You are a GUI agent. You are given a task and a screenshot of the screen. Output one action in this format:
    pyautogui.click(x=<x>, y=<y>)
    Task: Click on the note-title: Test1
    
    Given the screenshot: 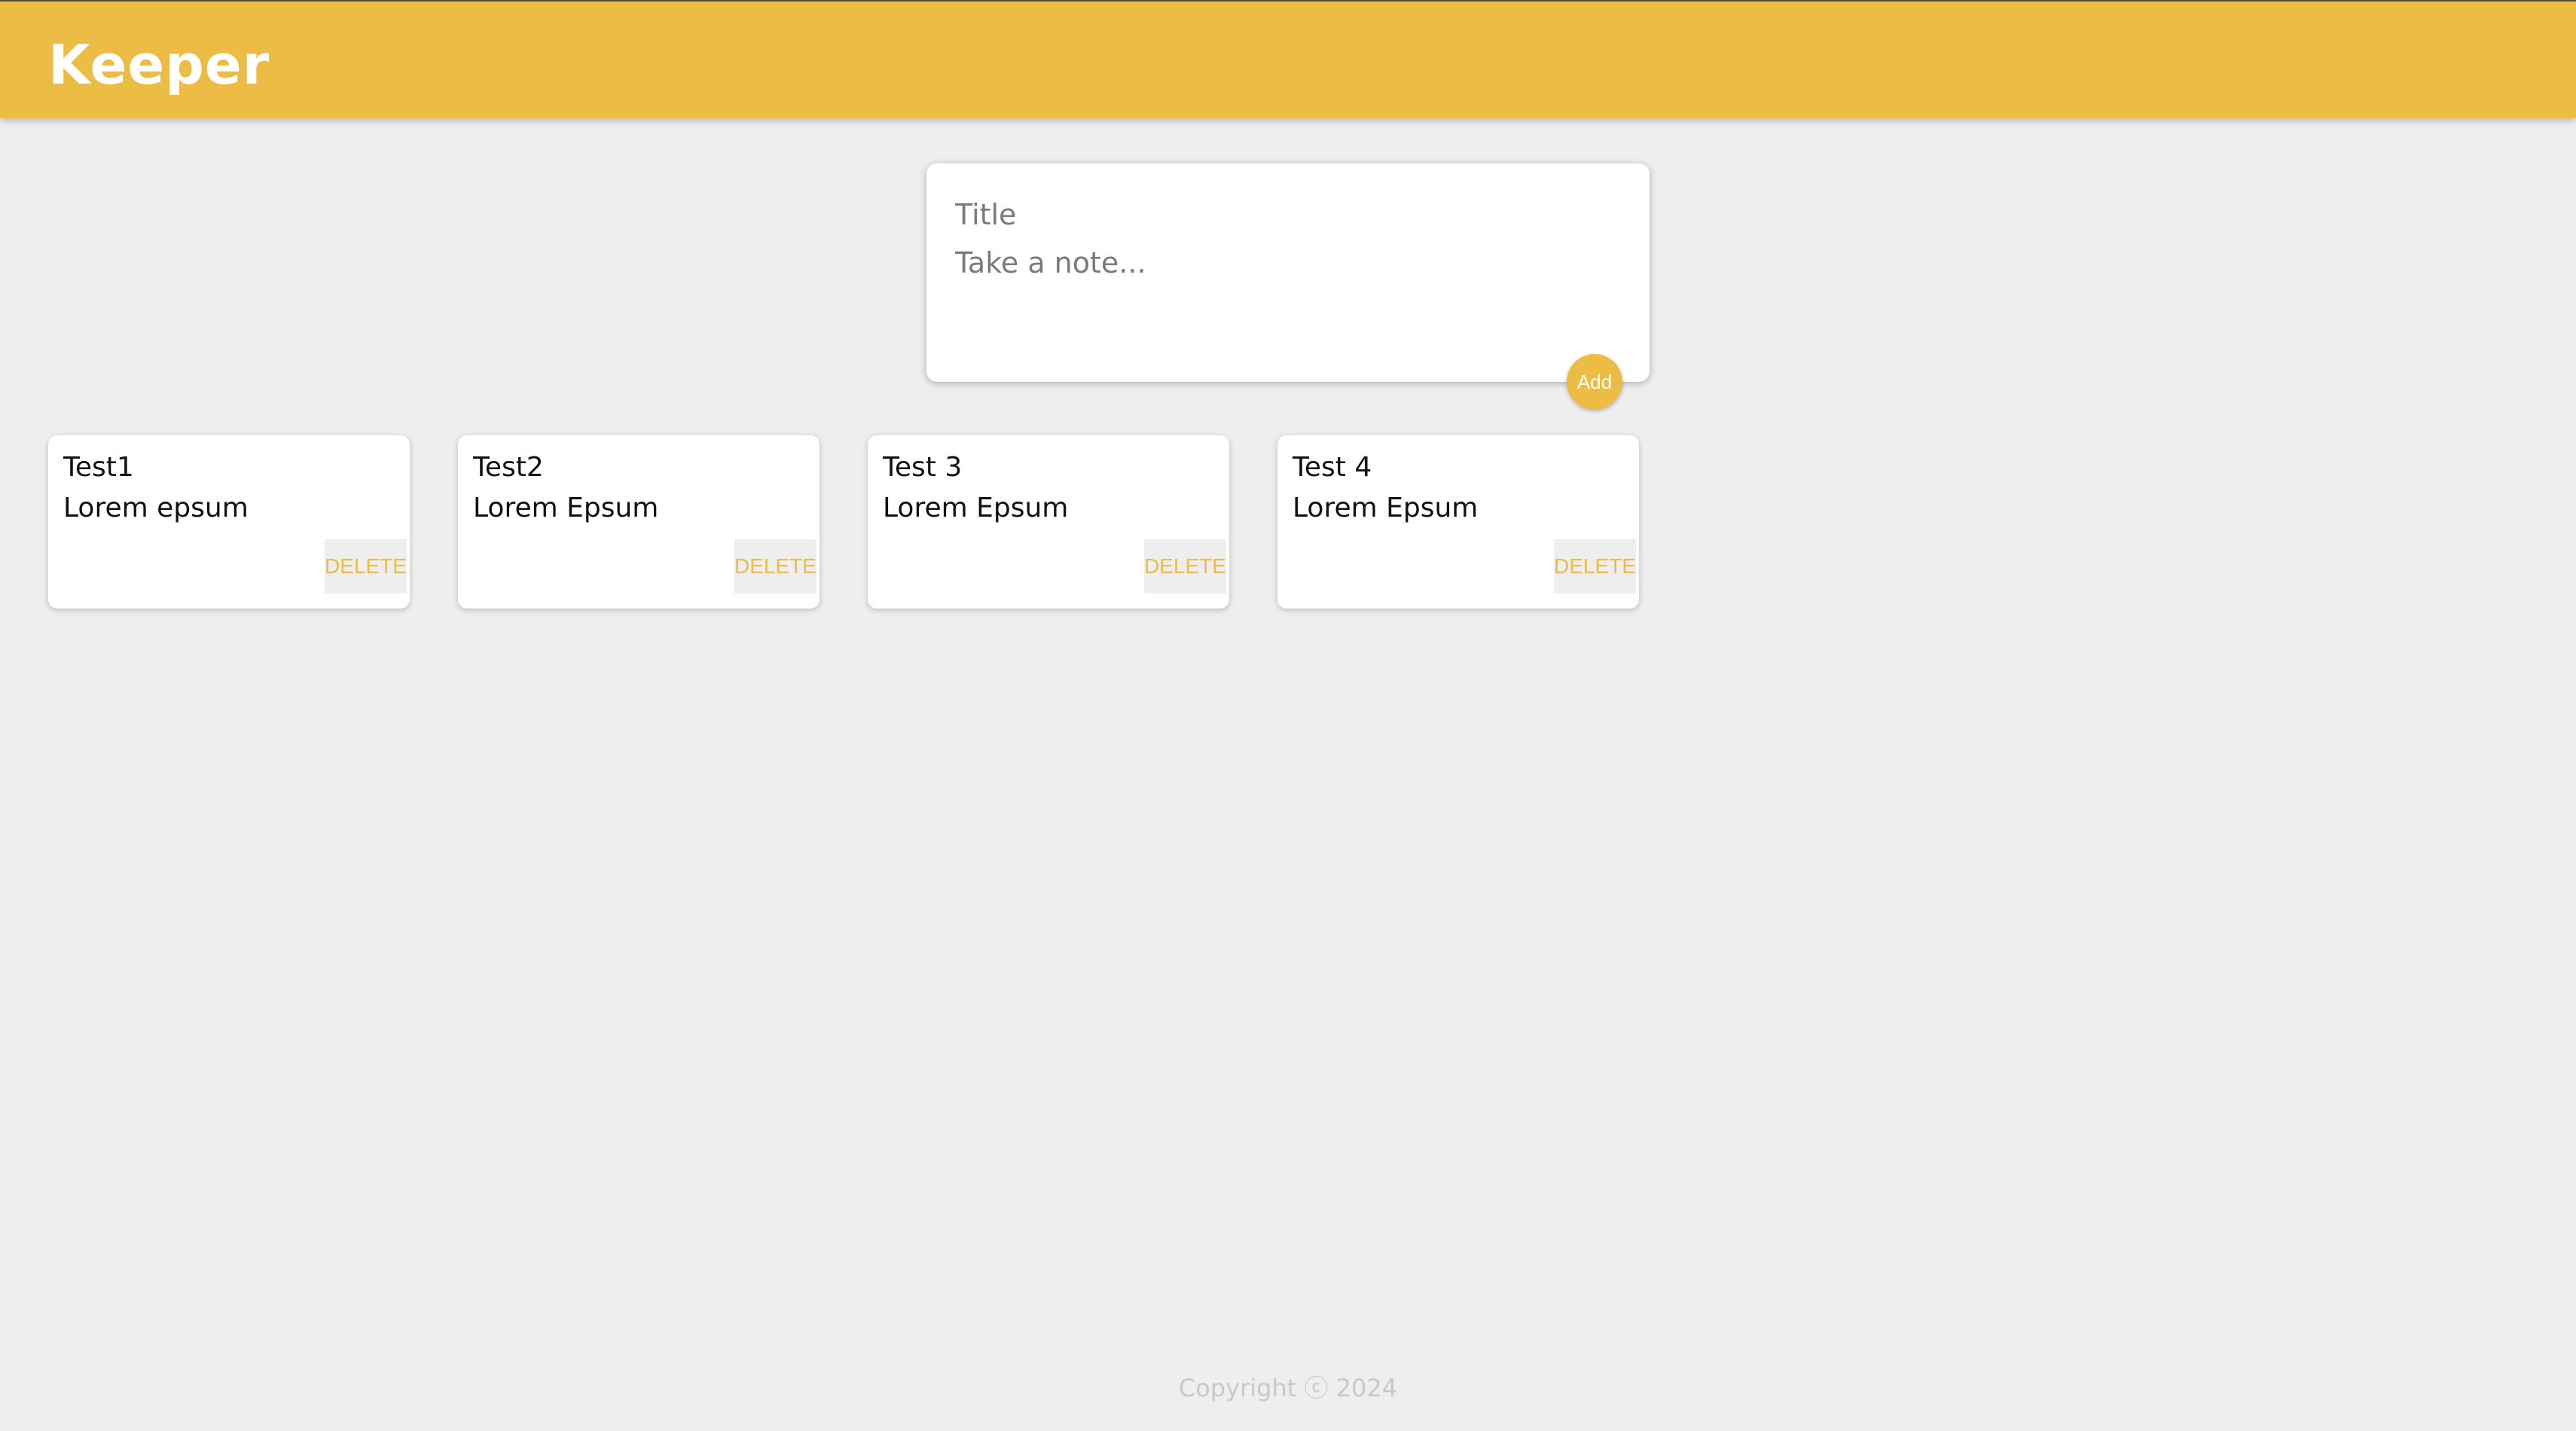 What is the action you would take?
    pyautogui.click(x=99, y=467)
    